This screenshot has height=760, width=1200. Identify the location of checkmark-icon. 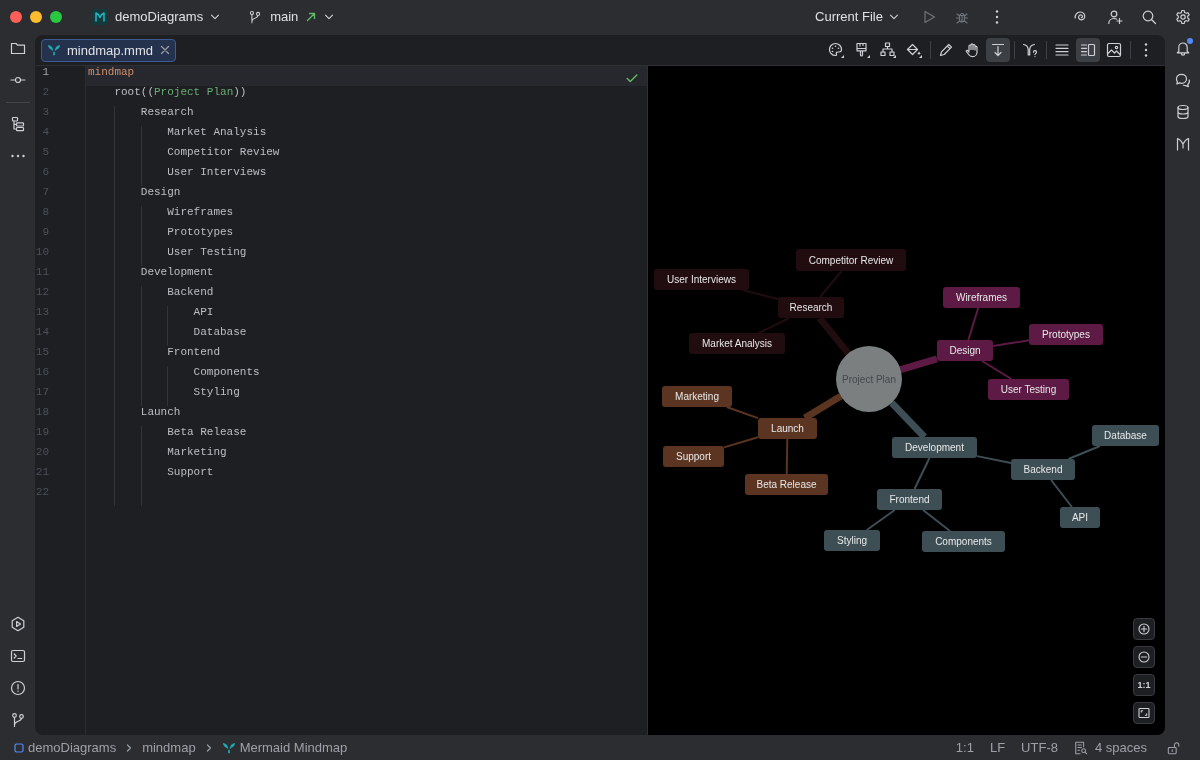
(632, 78).